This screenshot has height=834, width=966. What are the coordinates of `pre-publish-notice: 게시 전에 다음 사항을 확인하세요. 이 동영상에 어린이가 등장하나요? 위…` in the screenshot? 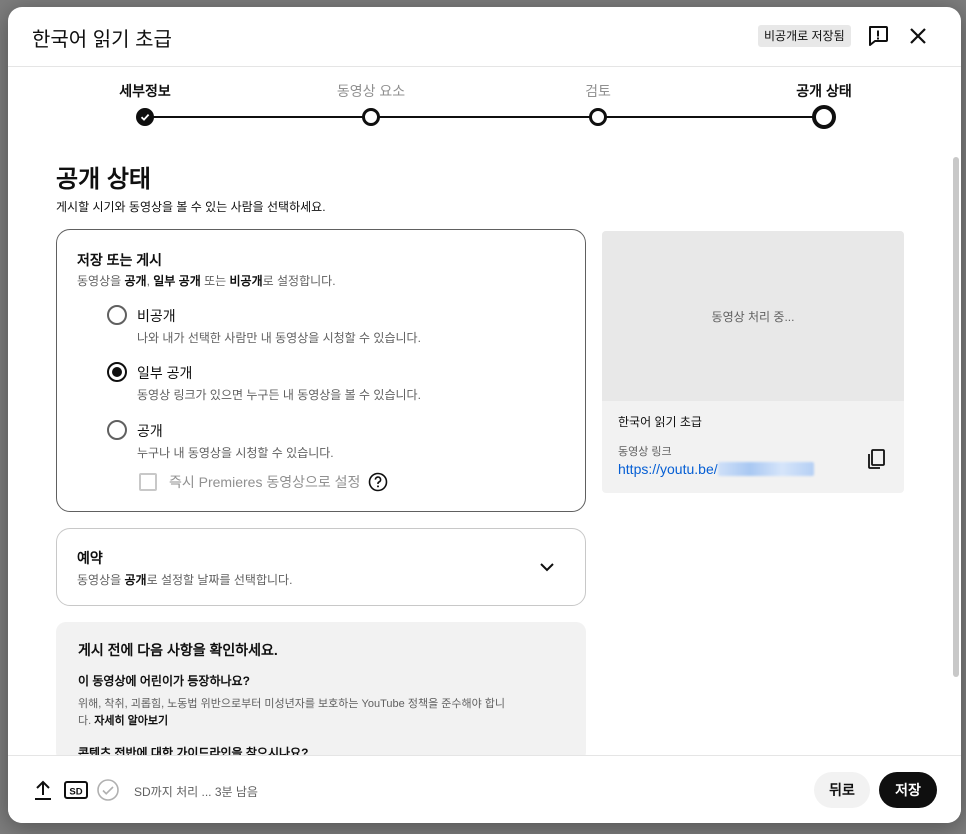 It's located at (321, 688).